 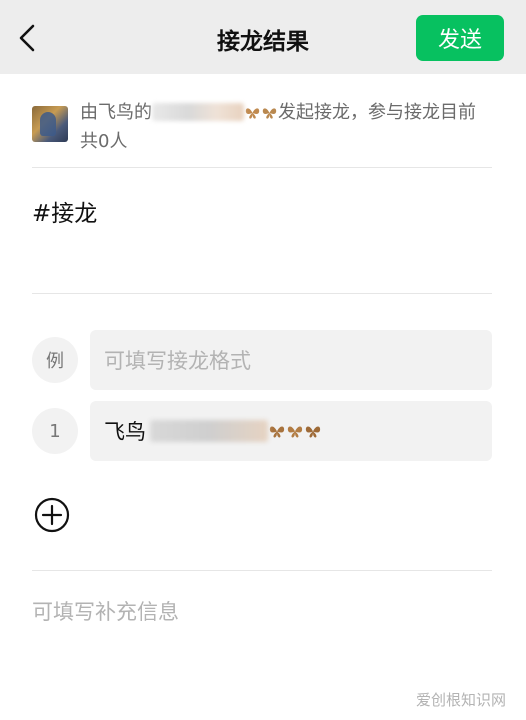 I want to click on initiator-prefix: 由飞鸟的, so click(x=116, y=112).